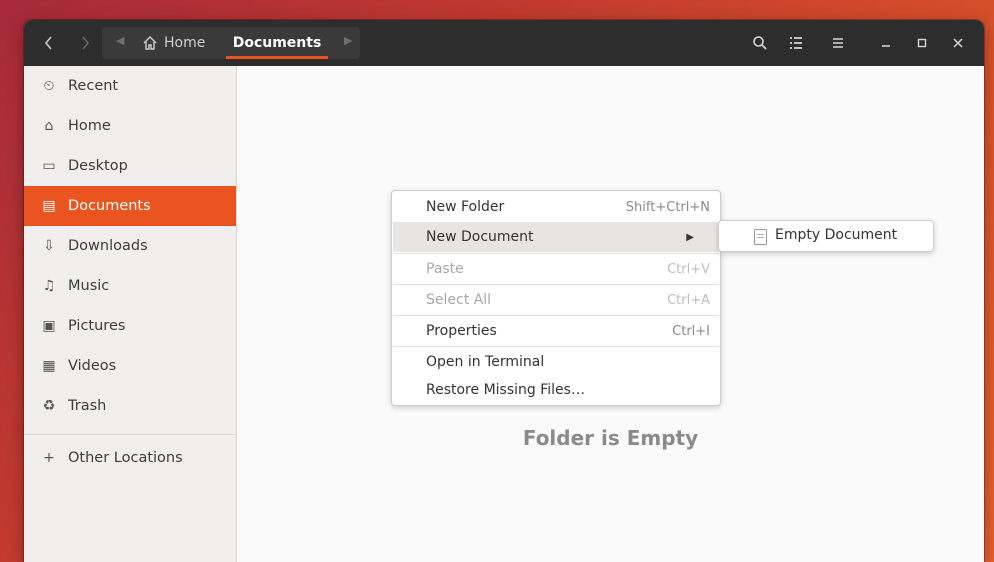 The width and height of the screenshot is (994, 562). Describe the element at coordinates (92, 366) in the screenshot. I see `sidebar-item-label: Videos` at that location.